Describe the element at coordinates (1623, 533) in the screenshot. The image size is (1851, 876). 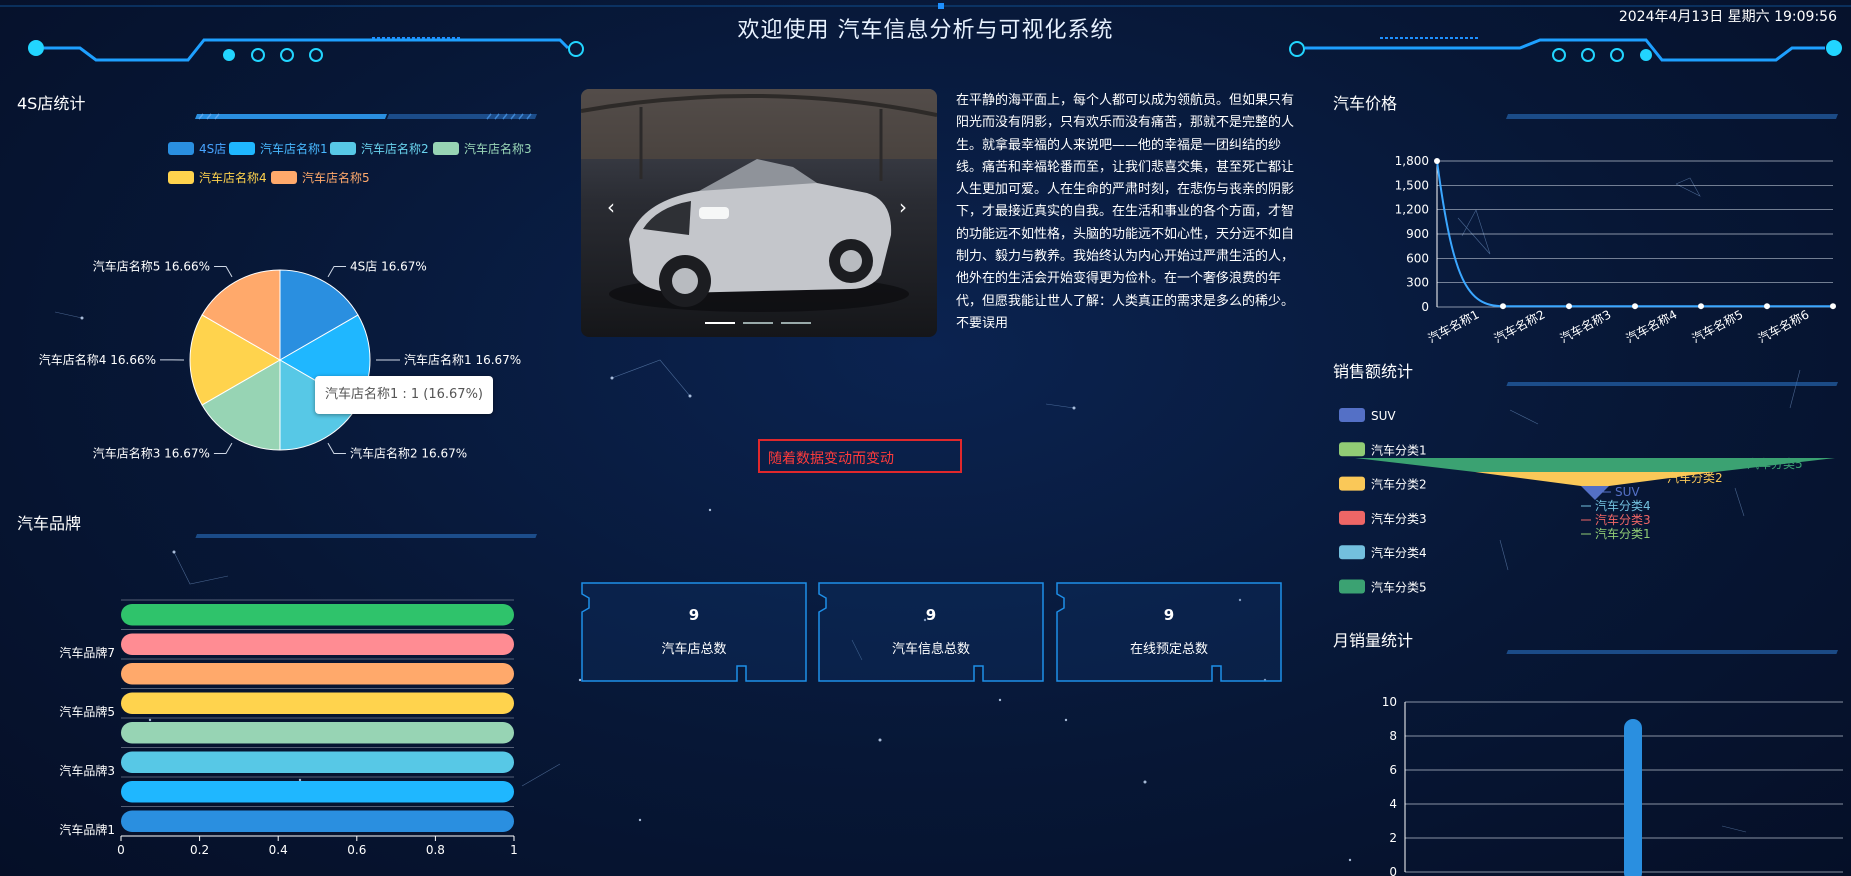
I see `funnel-label: 汽车分类1` at that location.